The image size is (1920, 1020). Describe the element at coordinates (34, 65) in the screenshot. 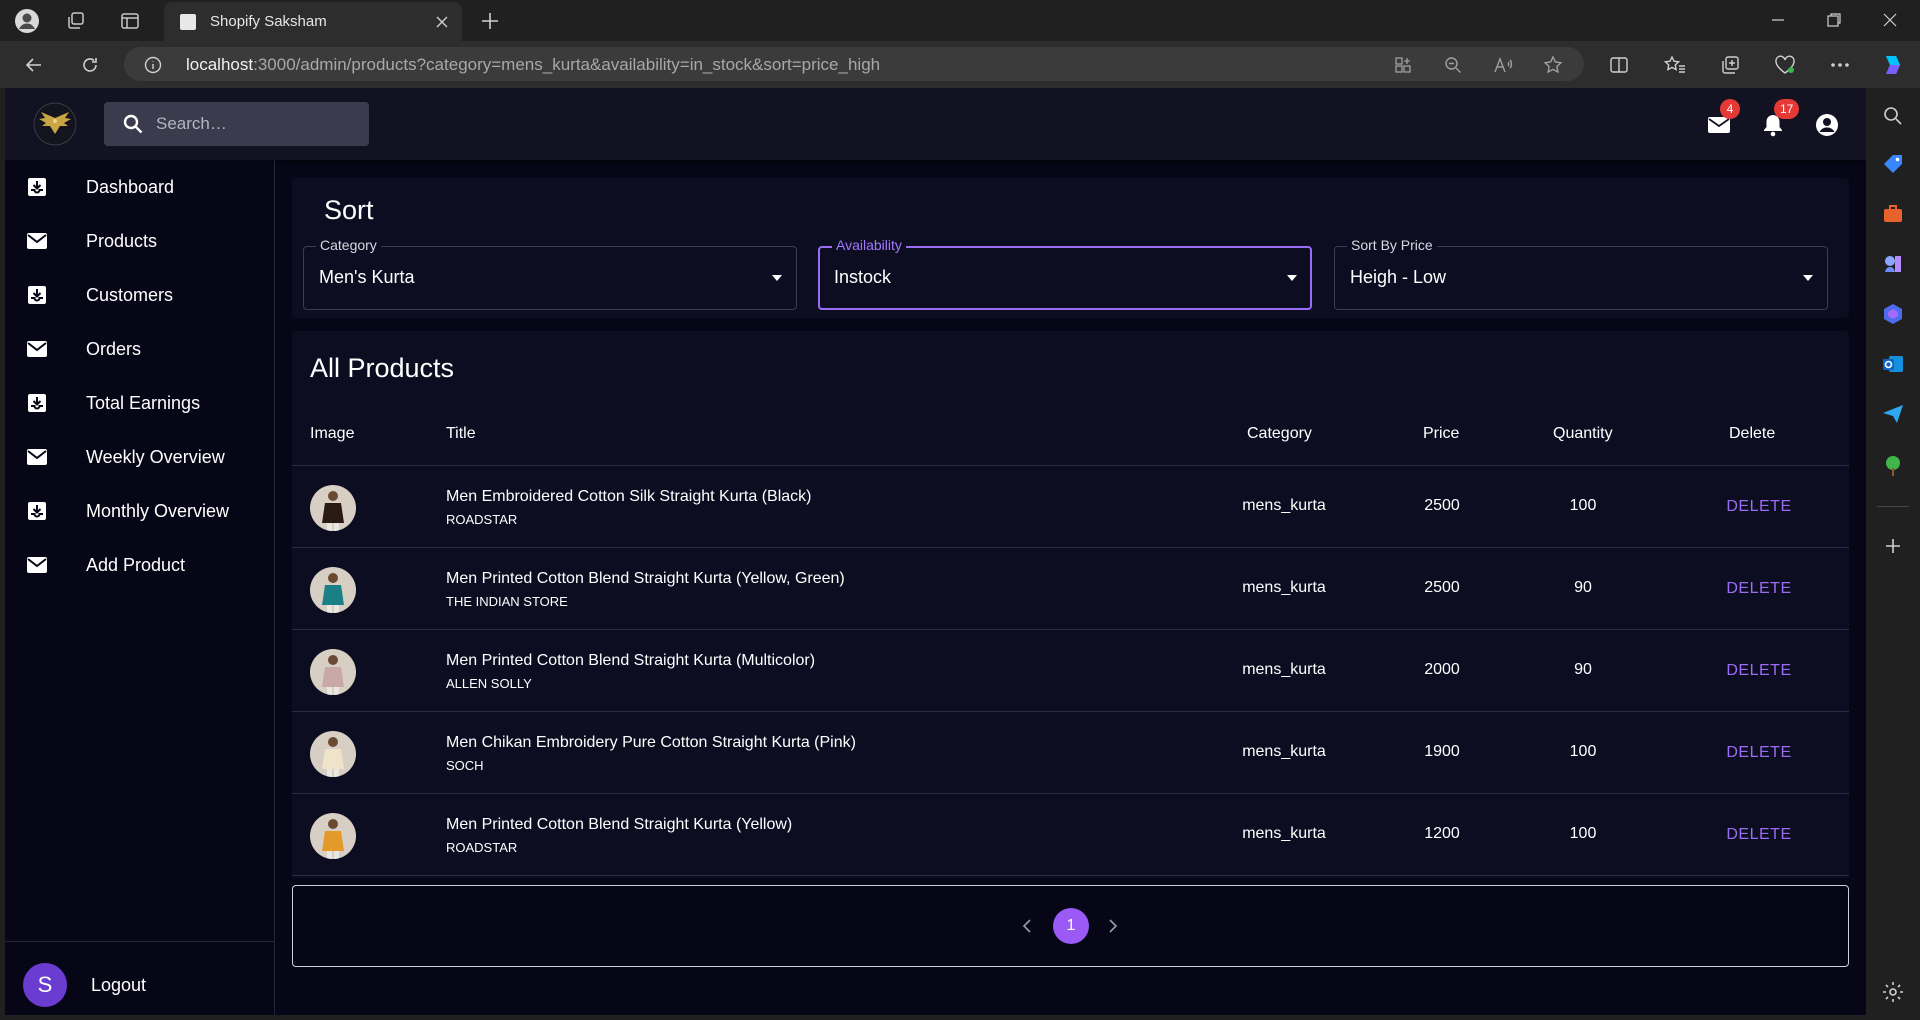

I see `back-icon` at that location.